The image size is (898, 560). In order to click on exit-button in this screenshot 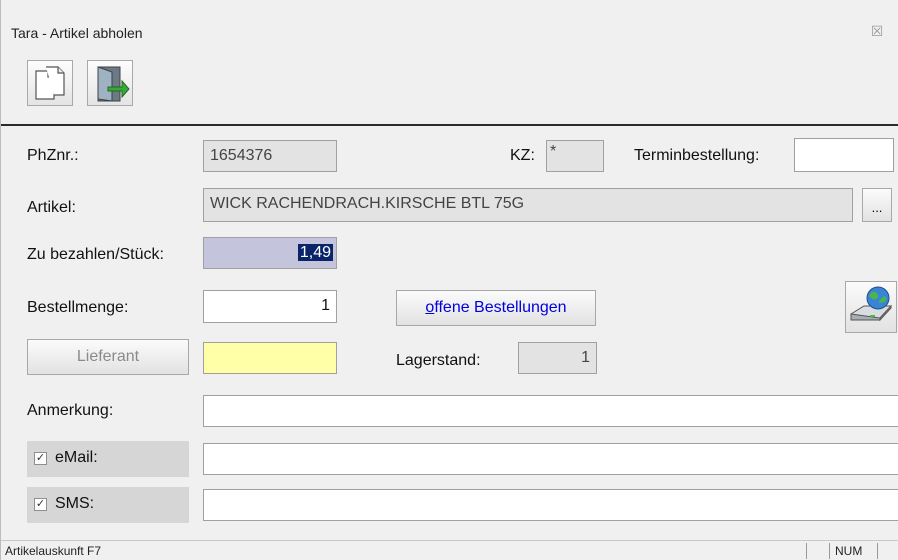, I will do `click(110, 83)`.